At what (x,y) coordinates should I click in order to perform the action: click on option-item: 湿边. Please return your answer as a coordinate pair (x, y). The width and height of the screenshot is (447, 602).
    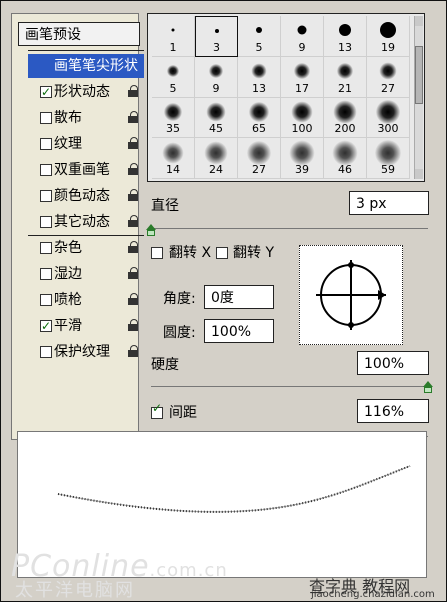
    Looking at the image, I should click on (86, 274).